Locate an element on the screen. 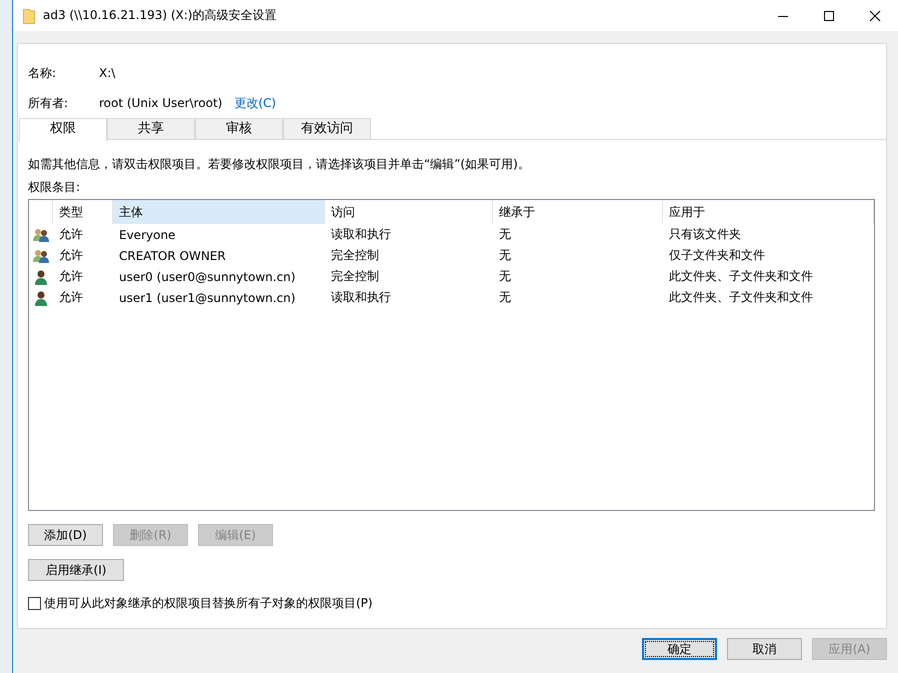  table-cell-text: 只有该文件夹 is located at coordinates (705, 234).